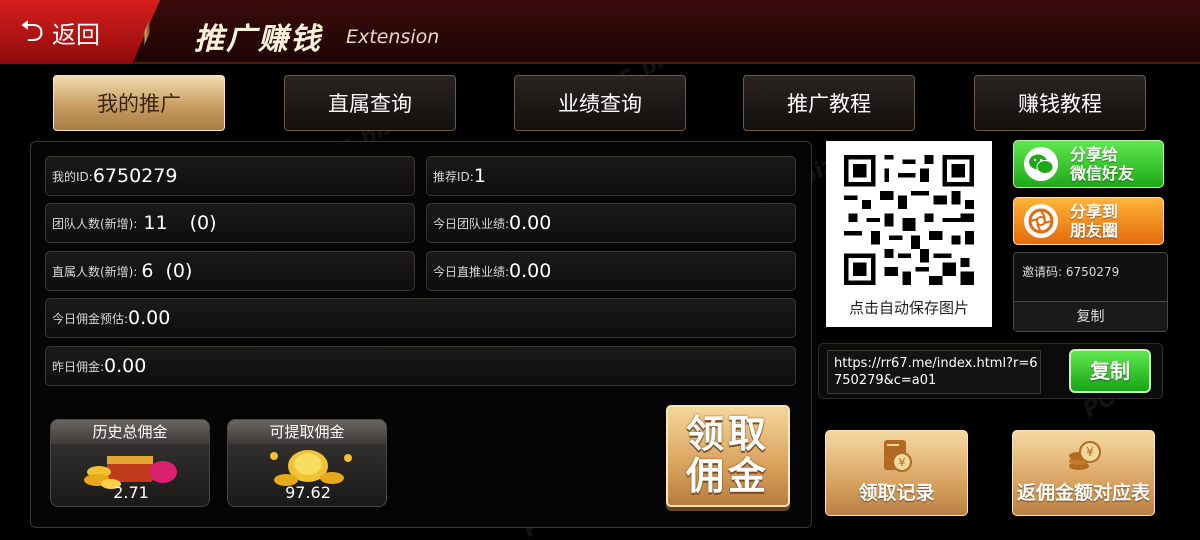 This screenshot has height=540, width=1200. Describe the element at coordinates (125, 366) in the screenshot. I see `yesterday-commission-value: 0.00` at that location.